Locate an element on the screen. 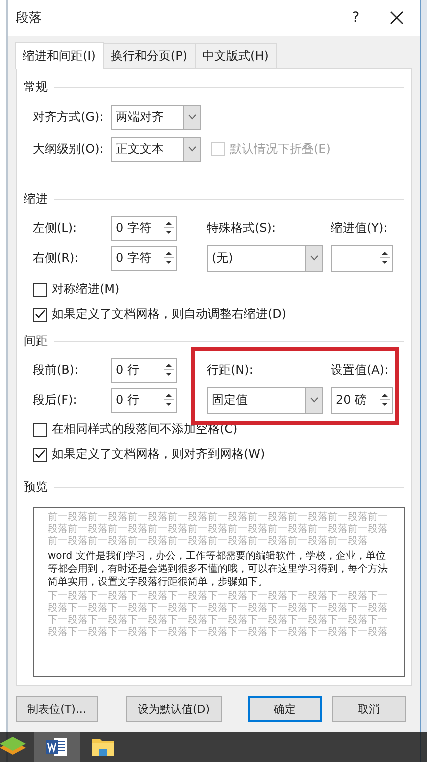 The width and height of the screenshot is (427, 762). checkbox-label: 对称缩进(M) is located at coordinates (86, 289).